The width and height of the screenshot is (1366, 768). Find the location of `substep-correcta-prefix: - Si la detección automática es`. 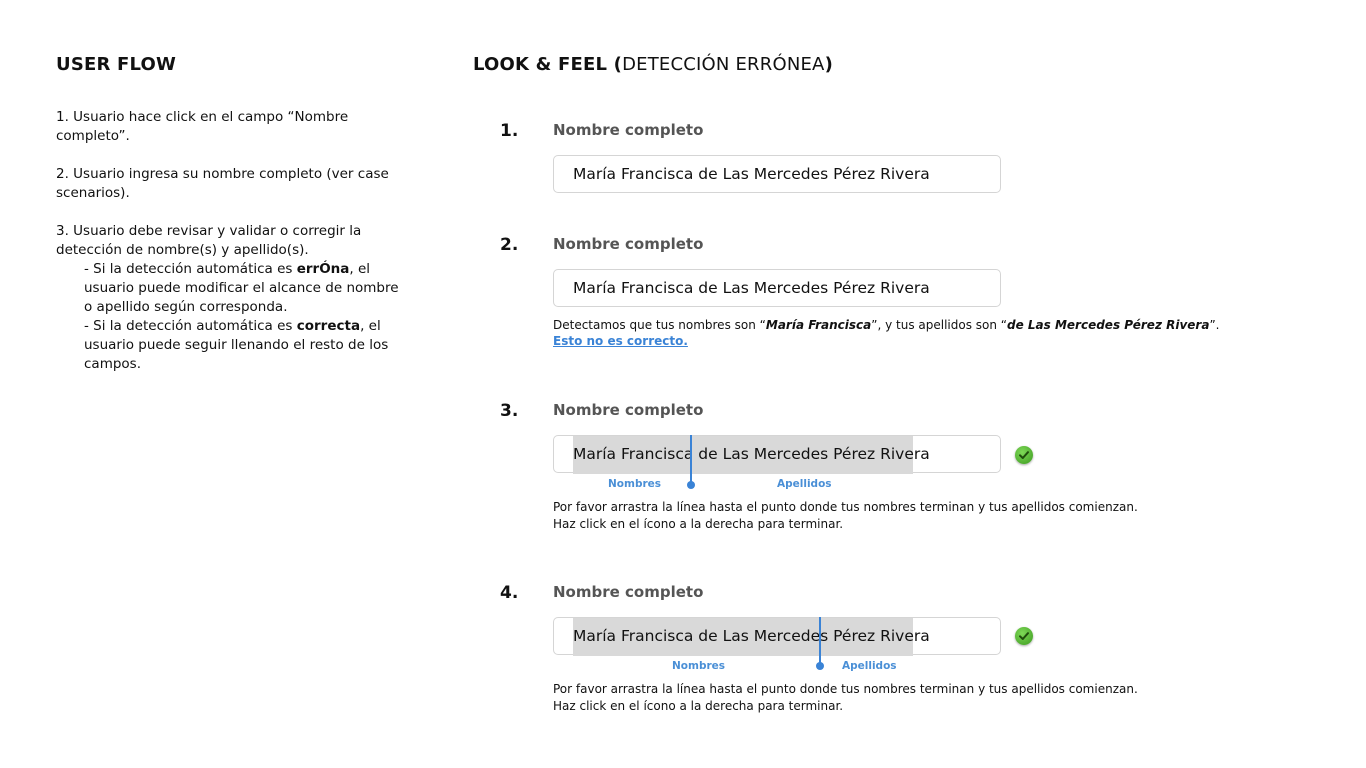

substep-correcta-prefix: - Si la detección automática es is located at coordinates (190, 326).